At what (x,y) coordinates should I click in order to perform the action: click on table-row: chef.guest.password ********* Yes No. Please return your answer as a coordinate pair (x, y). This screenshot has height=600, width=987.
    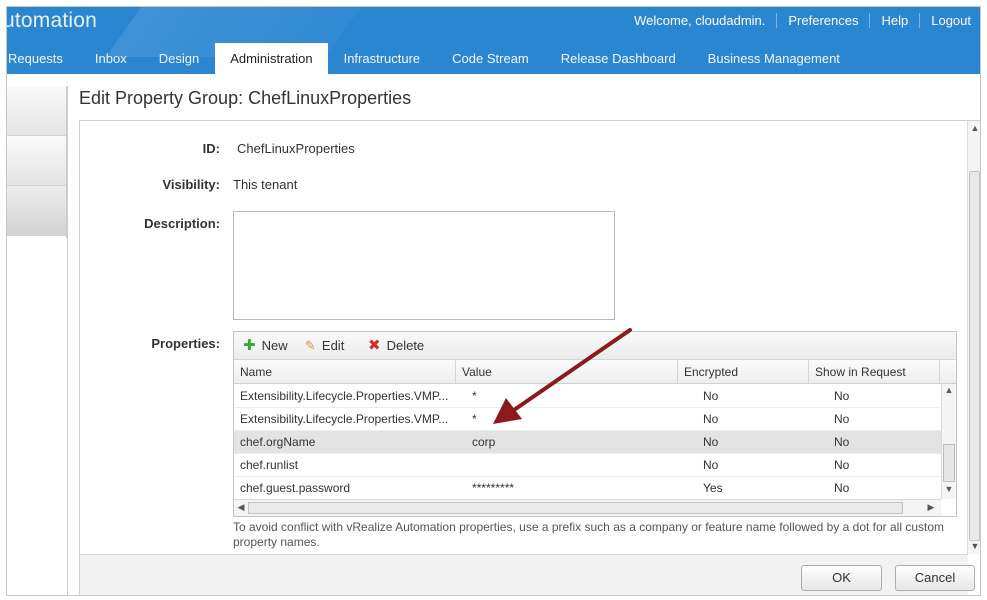
    Looking at the image, I should click on (587, 488).